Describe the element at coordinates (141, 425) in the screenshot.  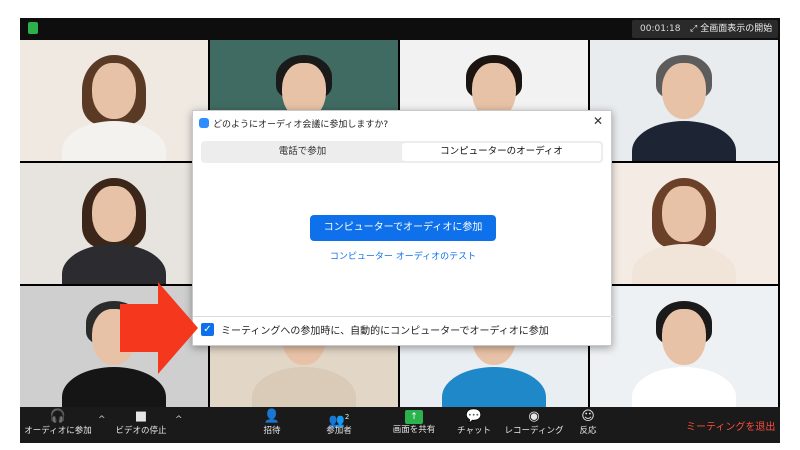
I see `stop-video-button: ■ ビデオの停止` at that location.